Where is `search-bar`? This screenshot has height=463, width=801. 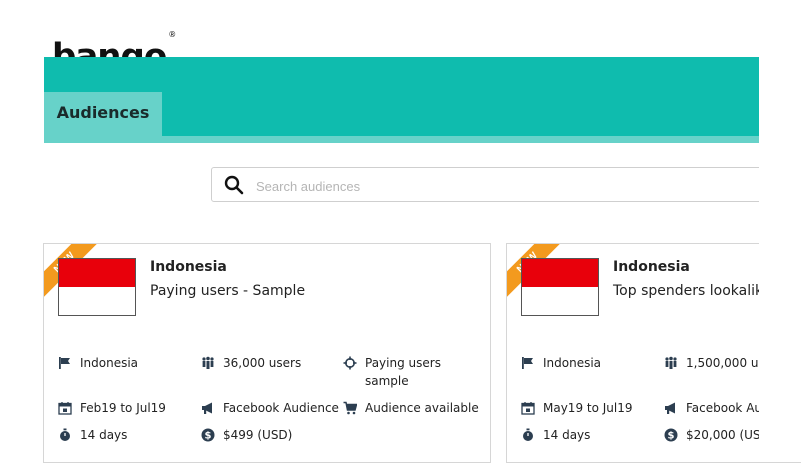 search-bar is located at coordinates (491, 184).